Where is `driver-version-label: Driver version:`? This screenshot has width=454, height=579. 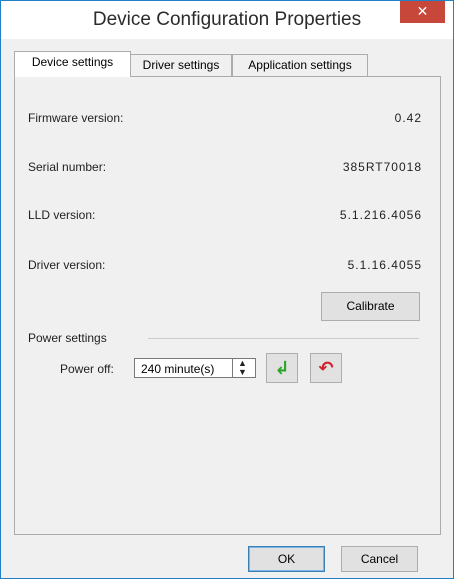
driver-version-label: Driver version: is located at coordinates (67, 265).